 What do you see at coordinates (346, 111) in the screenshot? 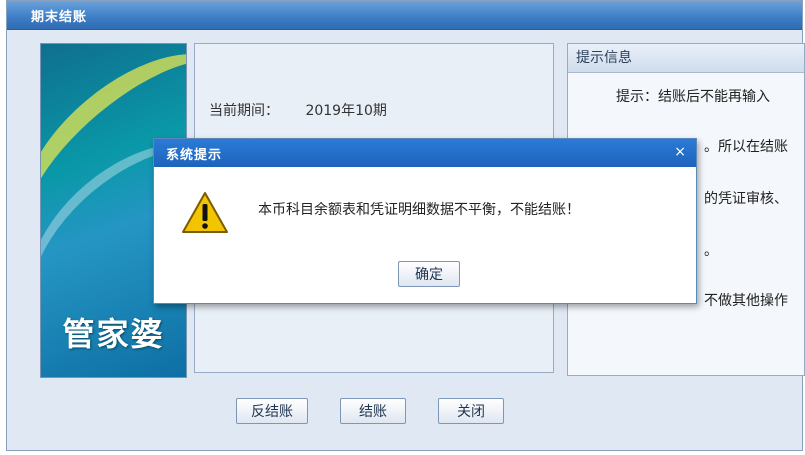
I see `current-period-value: 2019年10期` at bounding box center [346, 111].